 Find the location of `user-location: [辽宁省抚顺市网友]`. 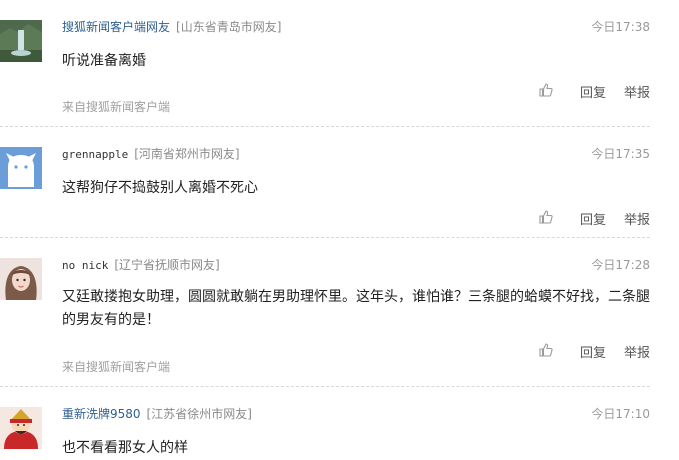

user-location: [辽宁省抚顺市网友] is located at coordinates (167, 265).